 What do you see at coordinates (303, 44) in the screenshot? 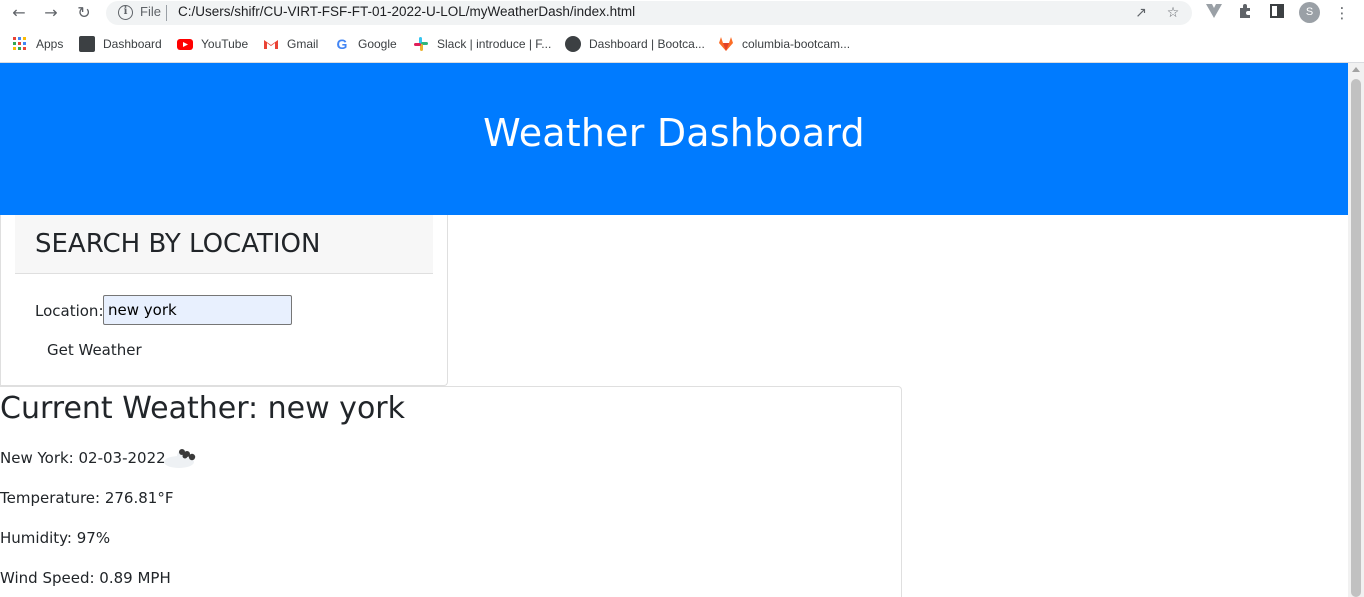
I see `bookmark-label: Gmail` at bounding box center [303, 44].